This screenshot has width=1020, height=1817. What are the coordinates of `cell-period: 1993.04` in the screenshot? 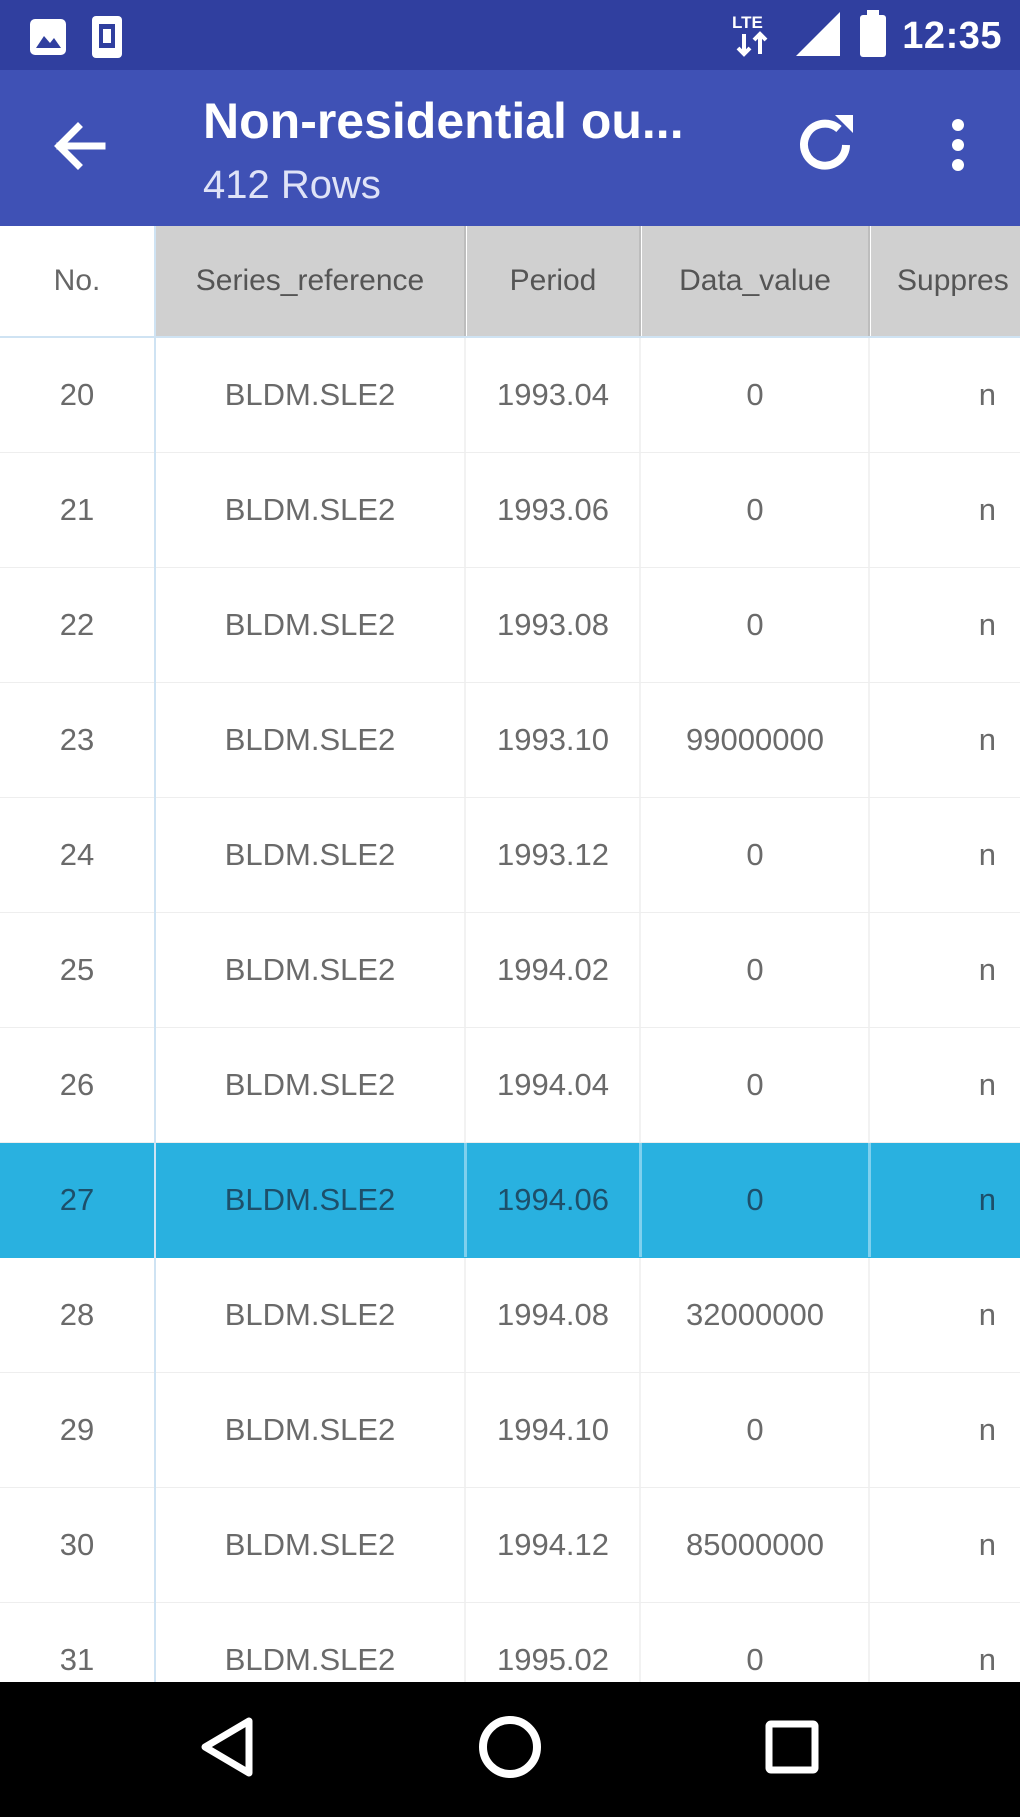 It's located at (553, 394).